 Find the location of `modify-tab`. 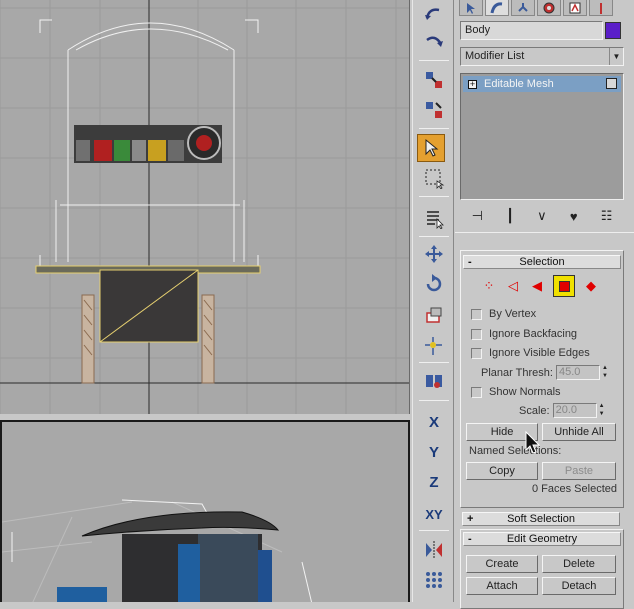

modify-tab is located at coordinates (497, 8).